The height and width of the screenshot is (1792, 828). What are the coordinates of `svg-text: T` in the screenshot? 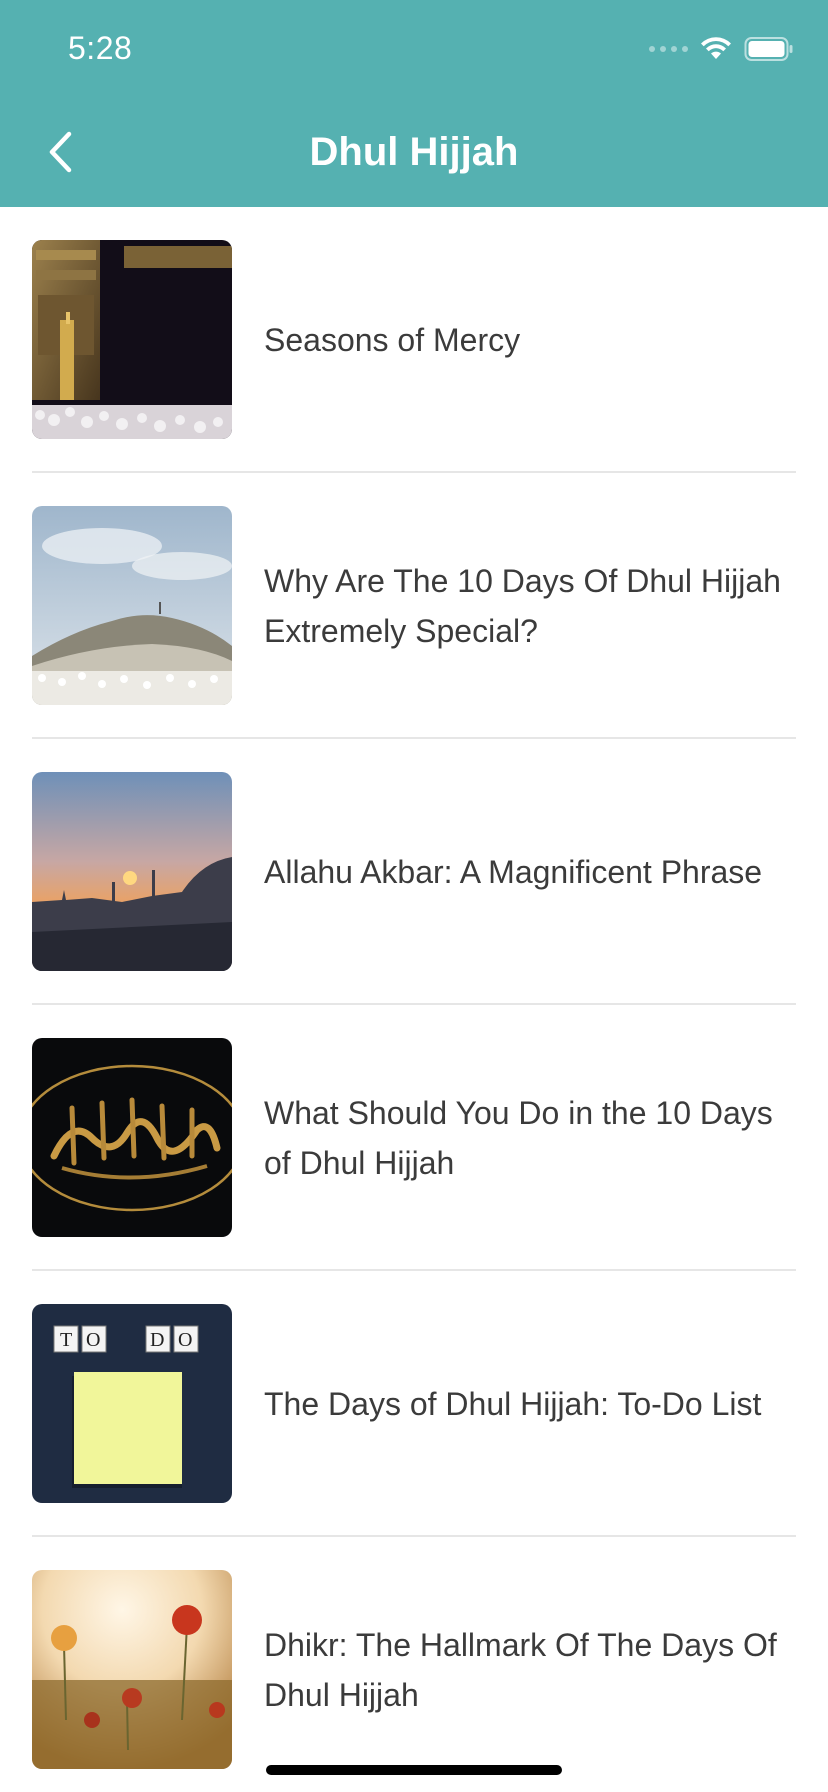 It's located at (66, 1340).